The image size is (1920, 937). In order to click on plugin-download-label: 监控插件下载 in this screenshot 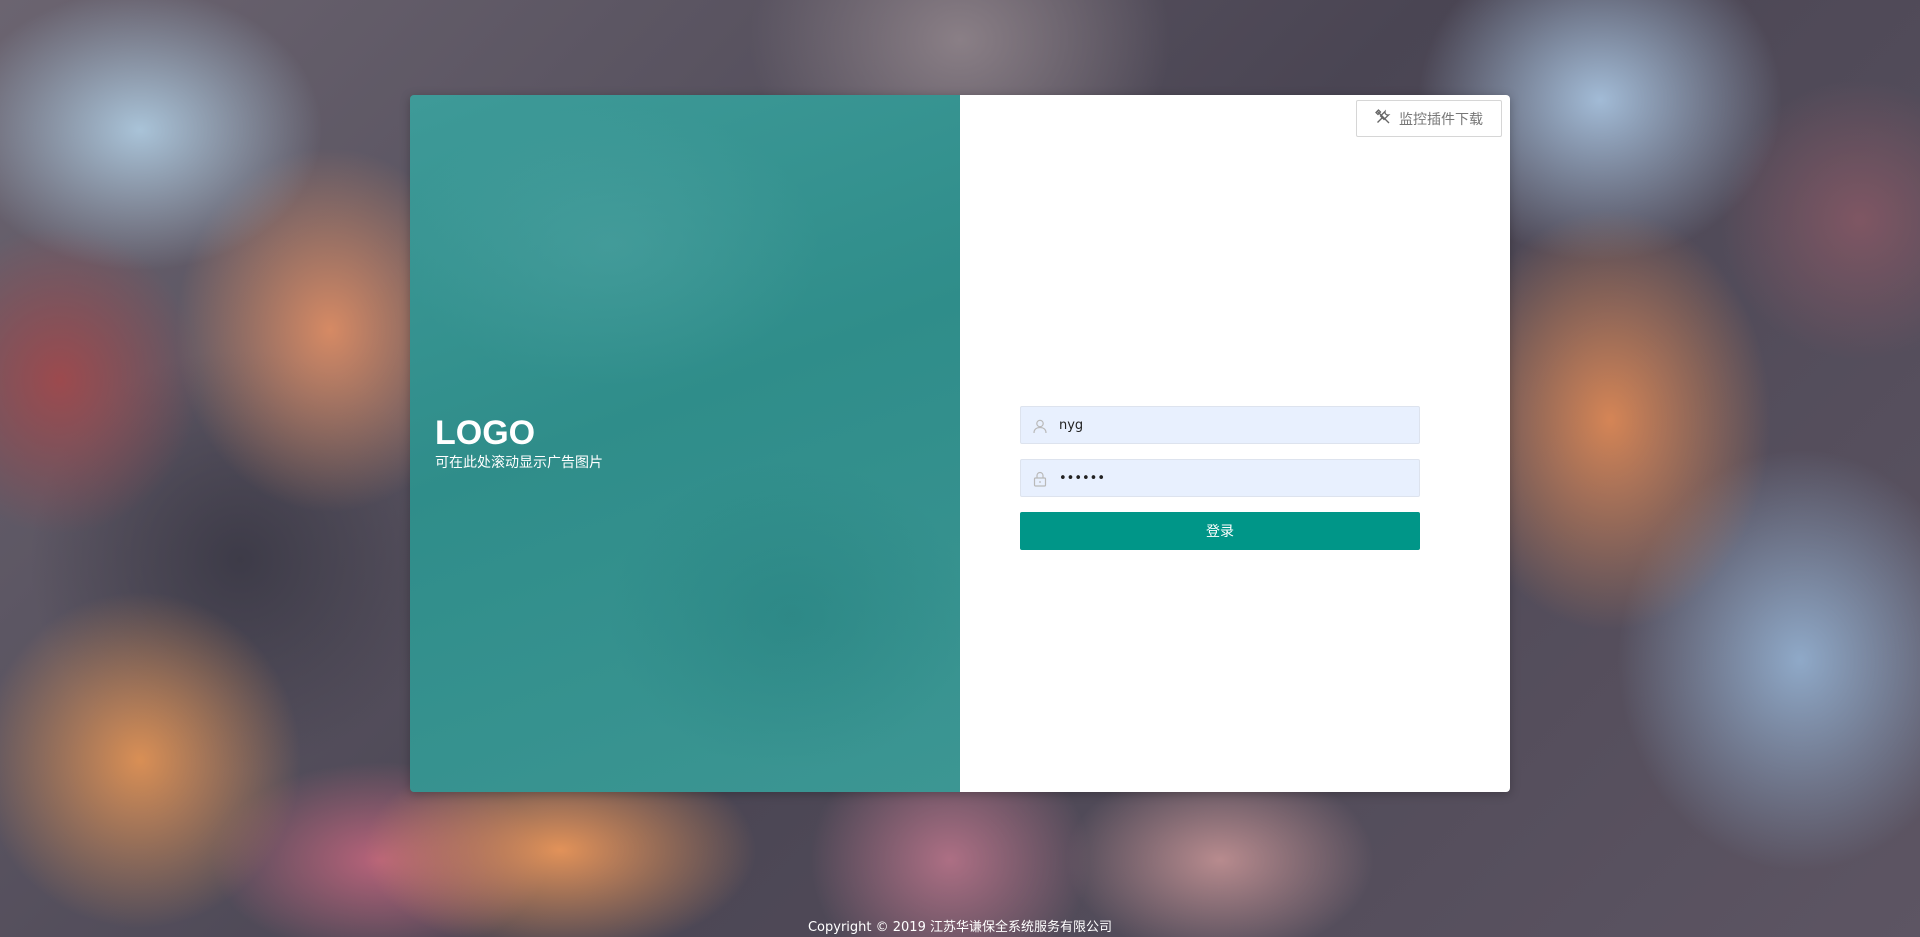, I will do `click(1441, 119)`.